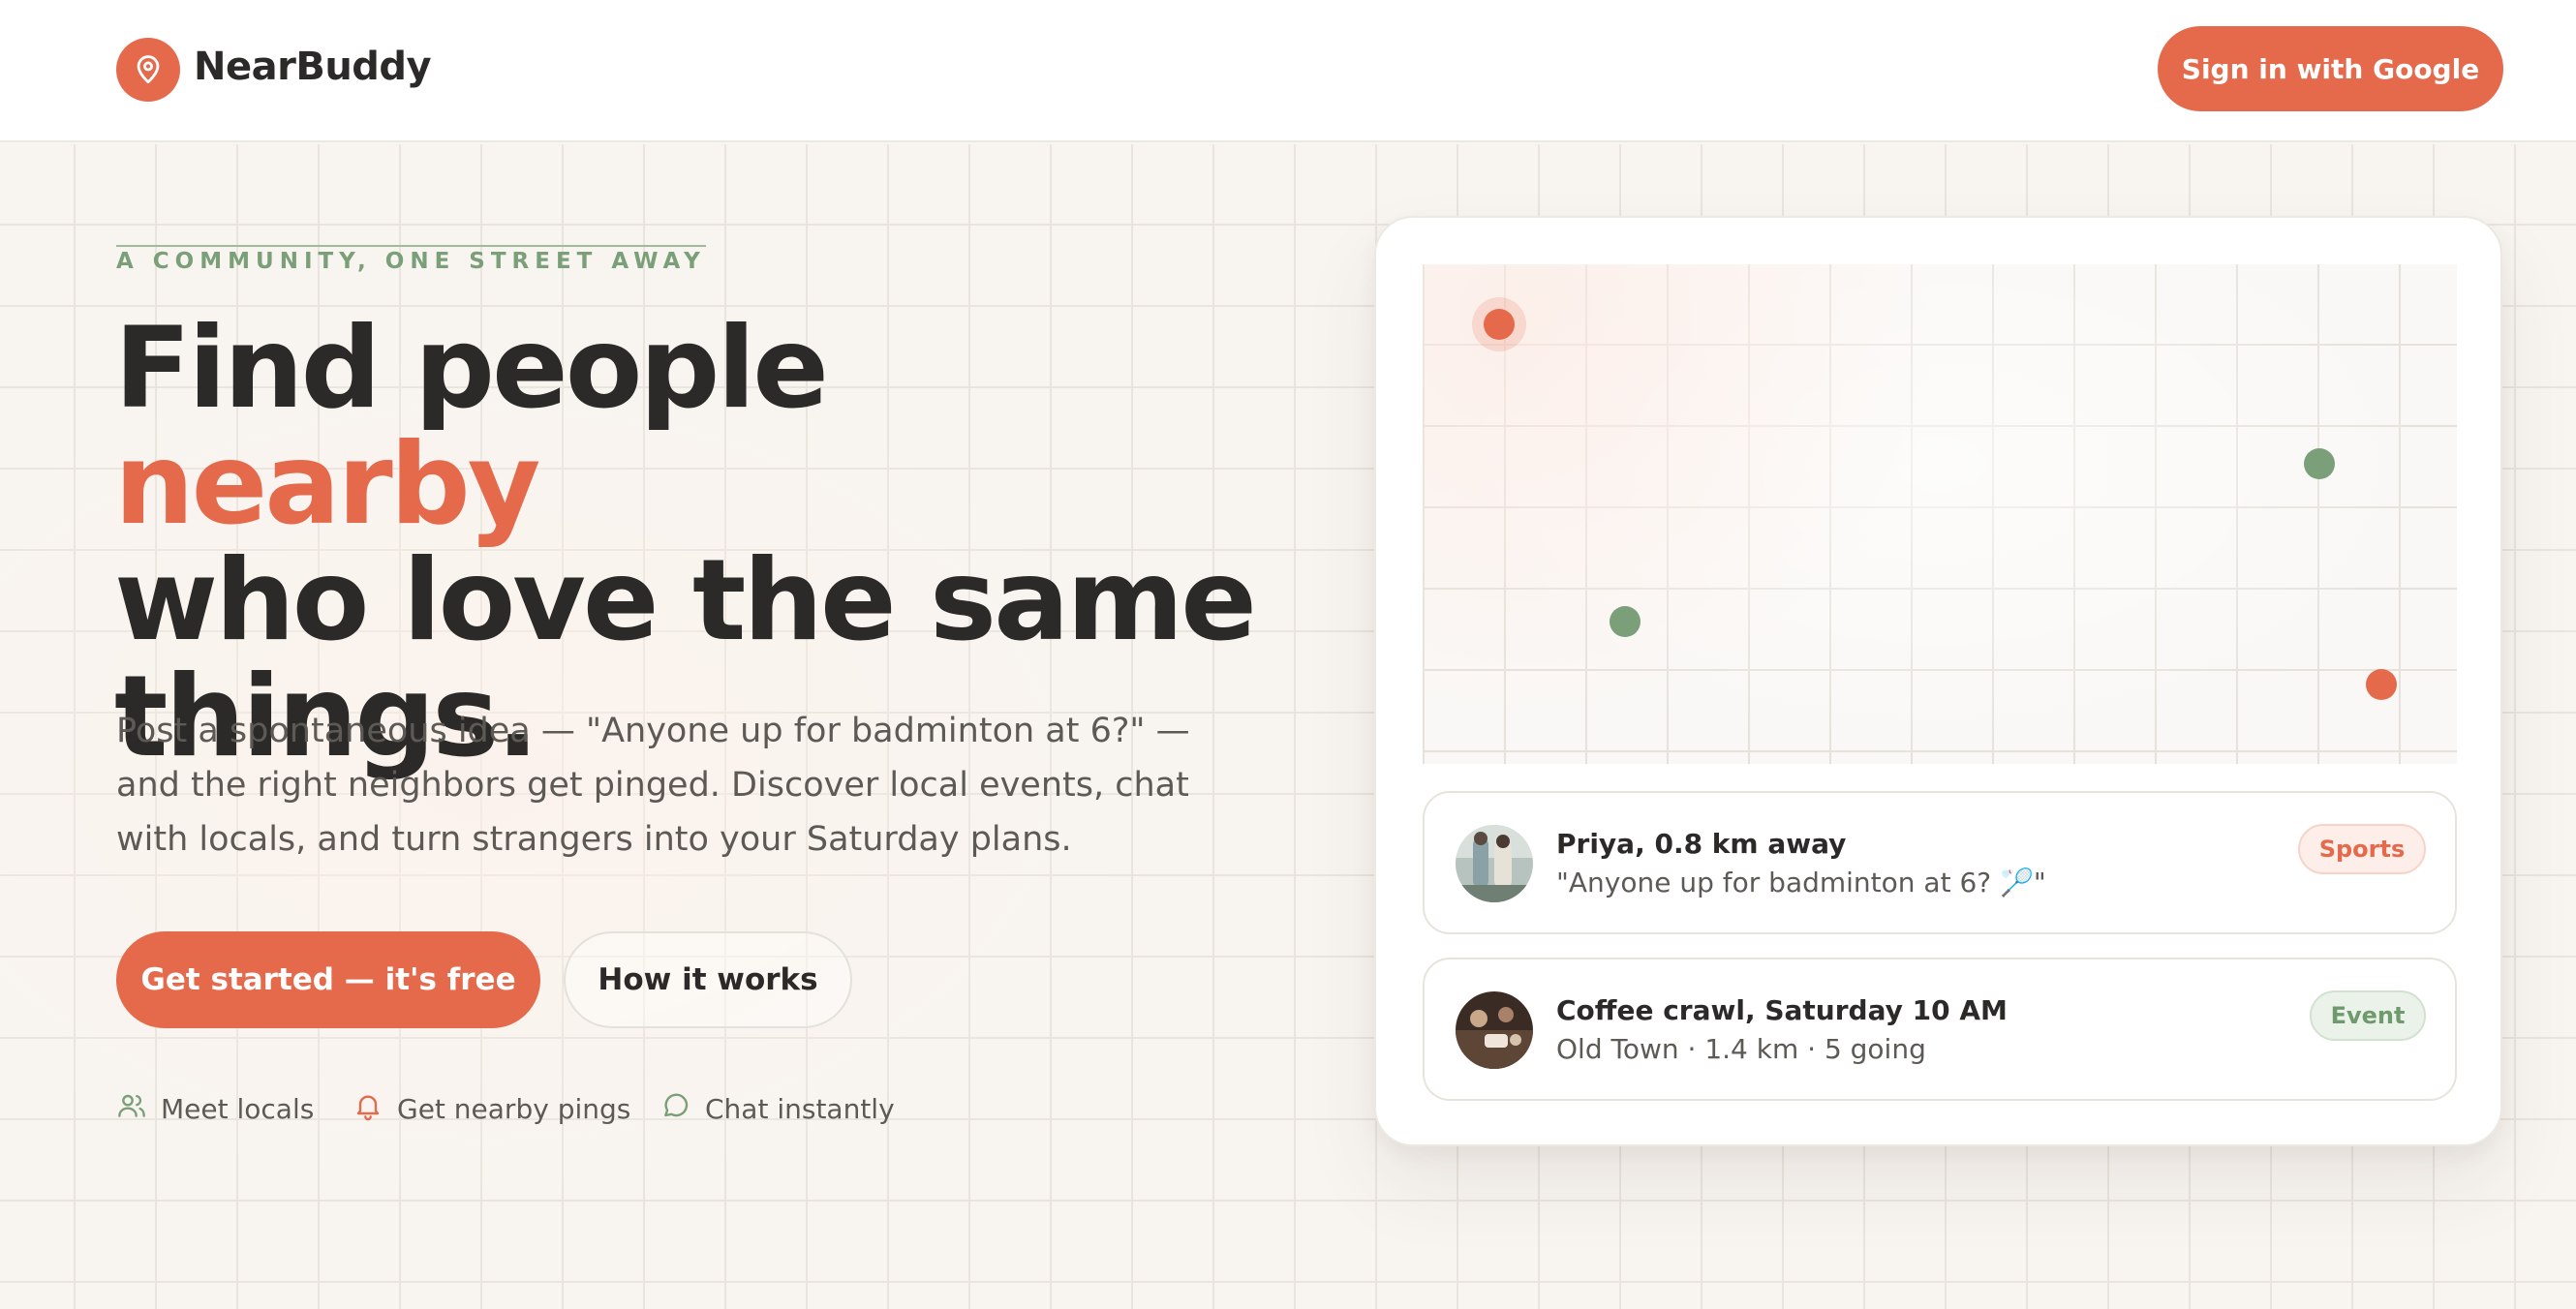 This screenshot has width=2576, height=1309. What do you see at coordinates (471, 368) in the screenshot?
I see `headline-part1: Find people` at bounding box center [471, 368].